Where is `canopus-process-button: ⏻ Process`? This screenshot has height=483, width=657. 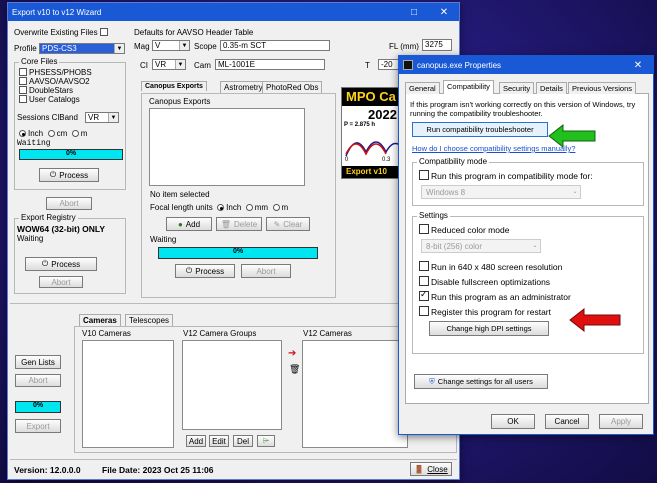 canopus-process-button: ⏻ Process is located at coordinates (205, 271).